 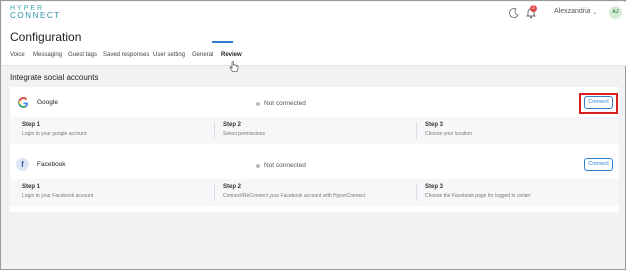 What do you see at coordinates (51, 164) in the screenshot?
I see `account-name: Facebook` at bounding box center [51, 164].